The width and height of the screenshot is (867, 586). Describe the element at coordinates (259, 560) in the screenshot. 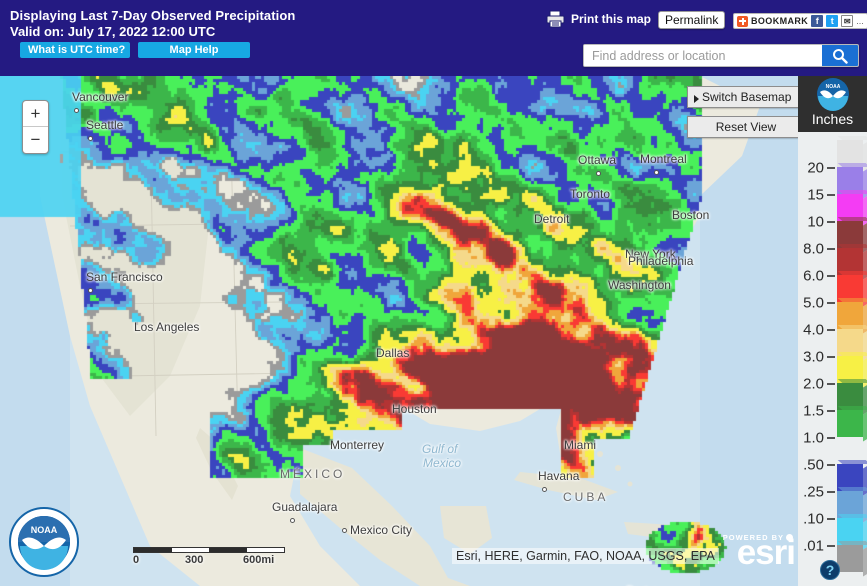

I see `scale-label-end: 600mi` at that location.